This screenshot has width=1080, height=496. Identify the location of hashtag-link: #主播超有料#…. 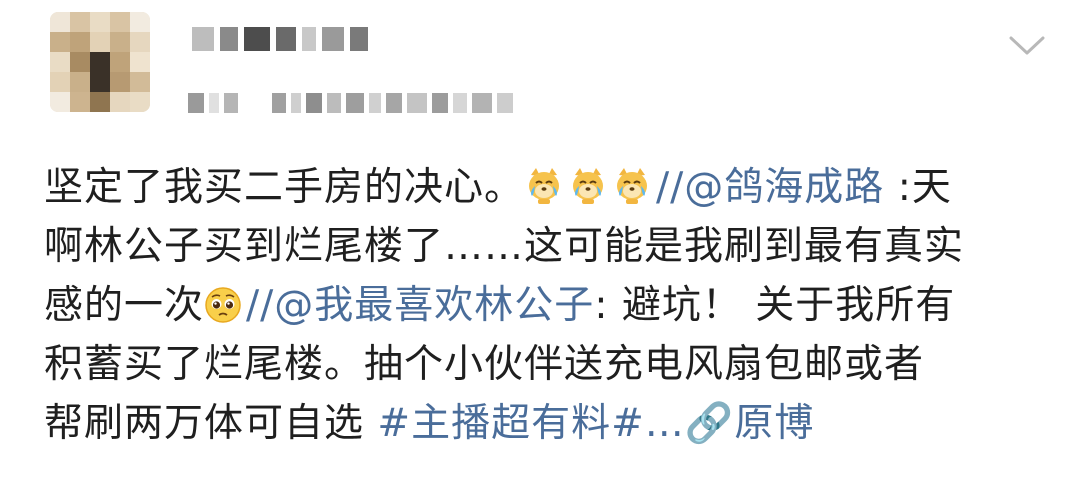
(530, 423).